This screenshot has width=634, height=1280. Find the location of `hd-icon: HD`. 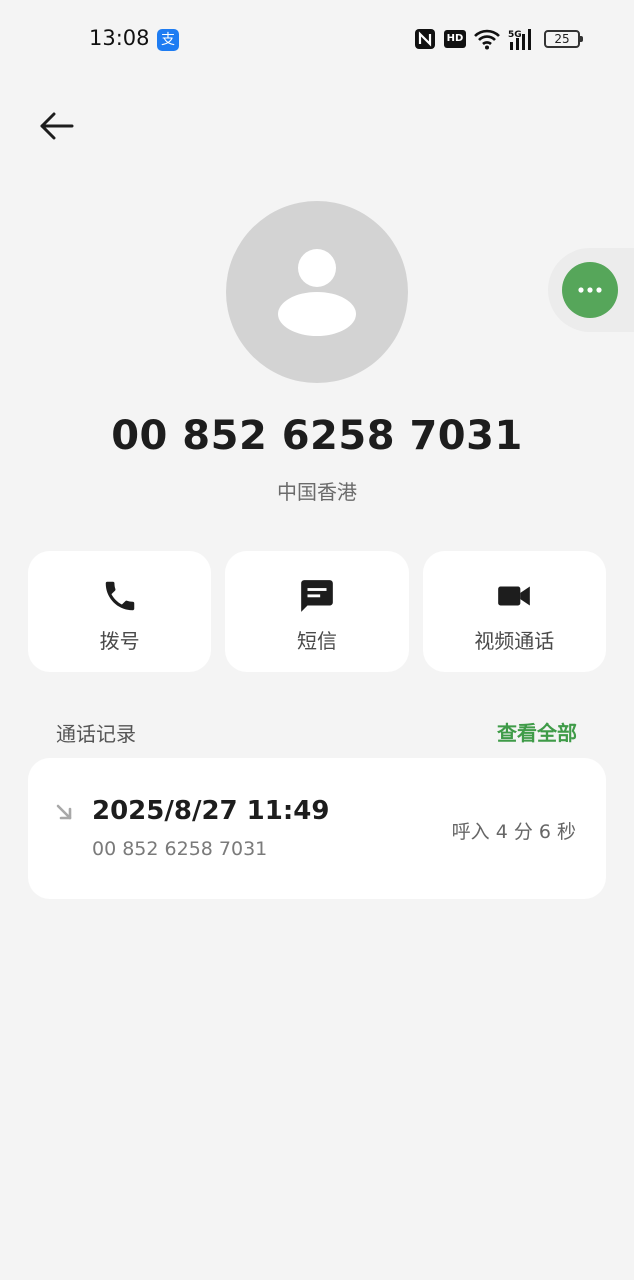

hd-icon: HD is located at coordinates (455, 39).